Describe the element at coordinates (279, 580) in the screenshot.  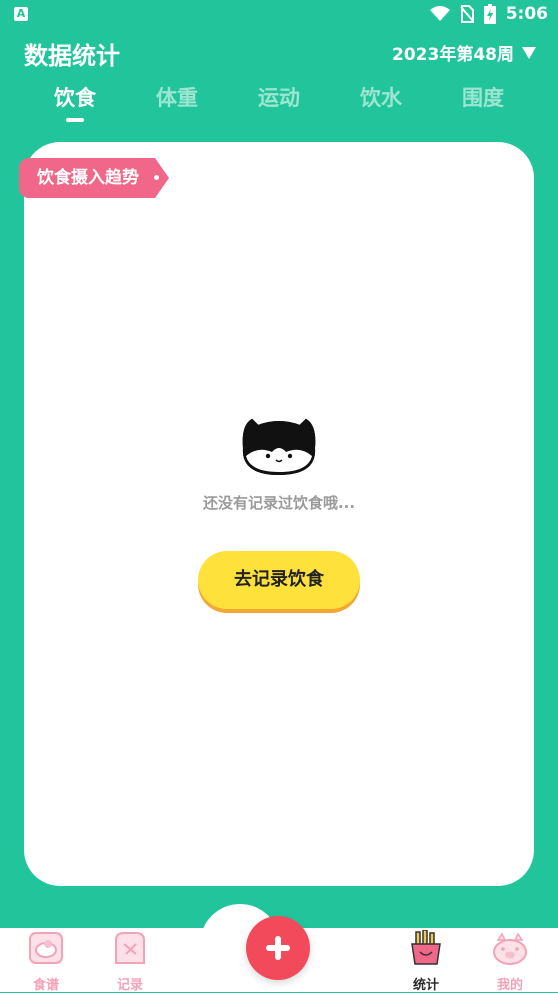
I see `go-record-diet-button: 去记录饮食` at that location.